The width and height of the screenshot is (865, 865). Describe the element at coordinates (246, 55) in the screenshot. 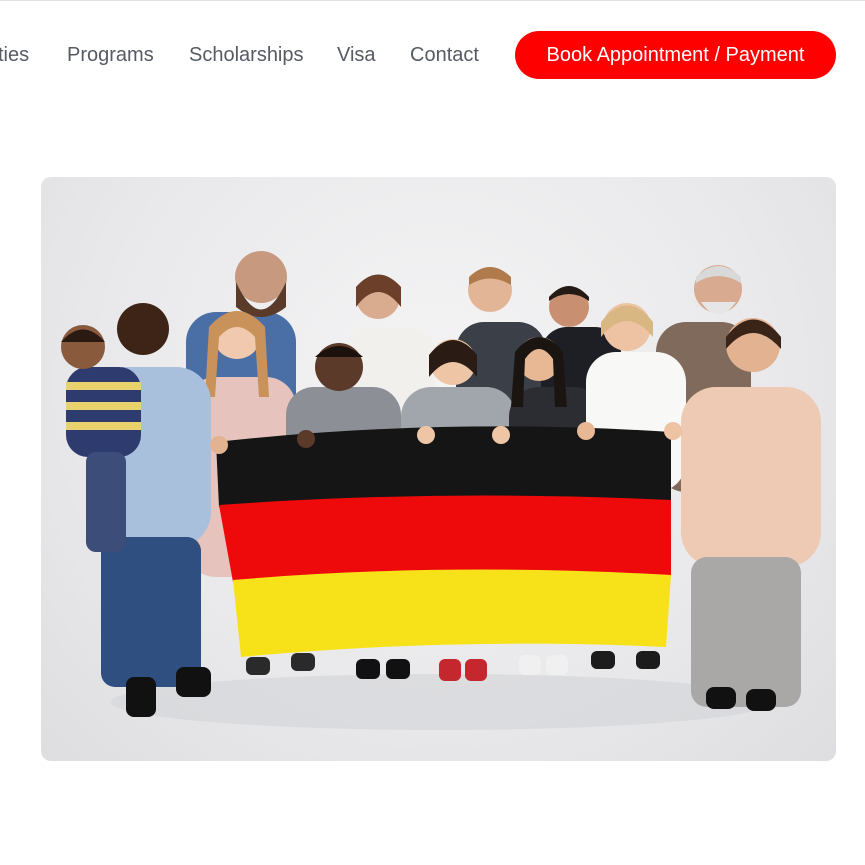

I see `nav-link-scholarships: Scholarships` at that location.